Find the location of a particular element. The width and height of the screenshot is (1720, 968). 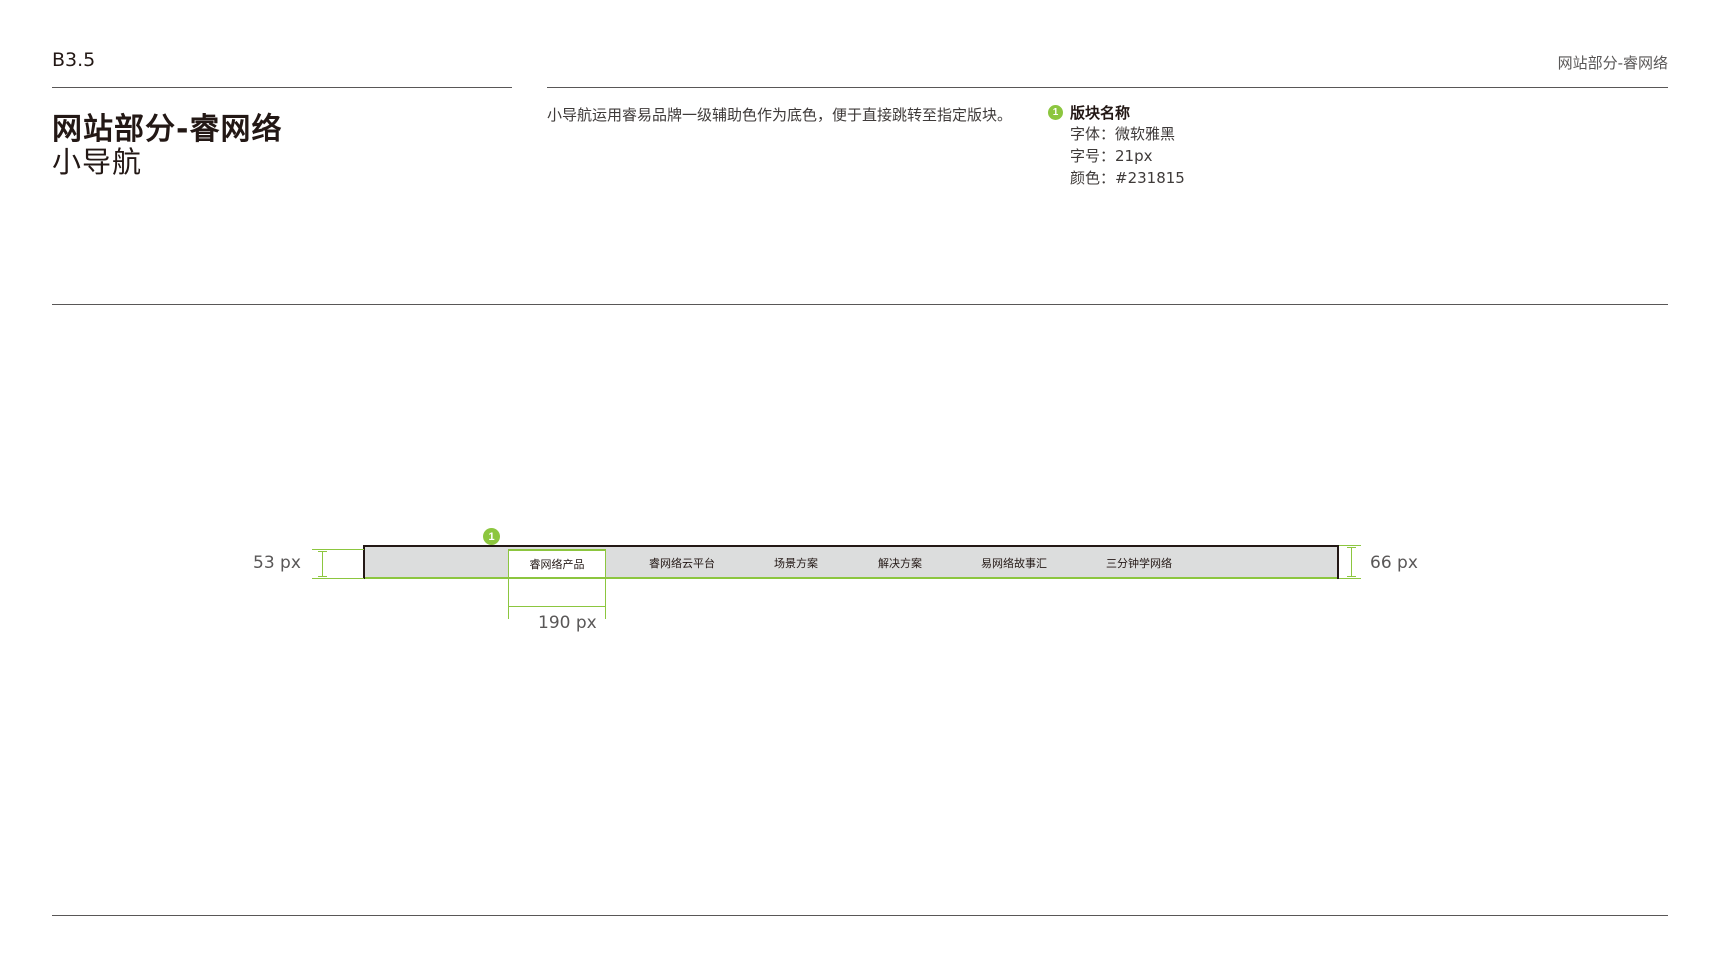

nav-item-story-collection: 易网络故事汇 is located at coordinates (1014, 563).